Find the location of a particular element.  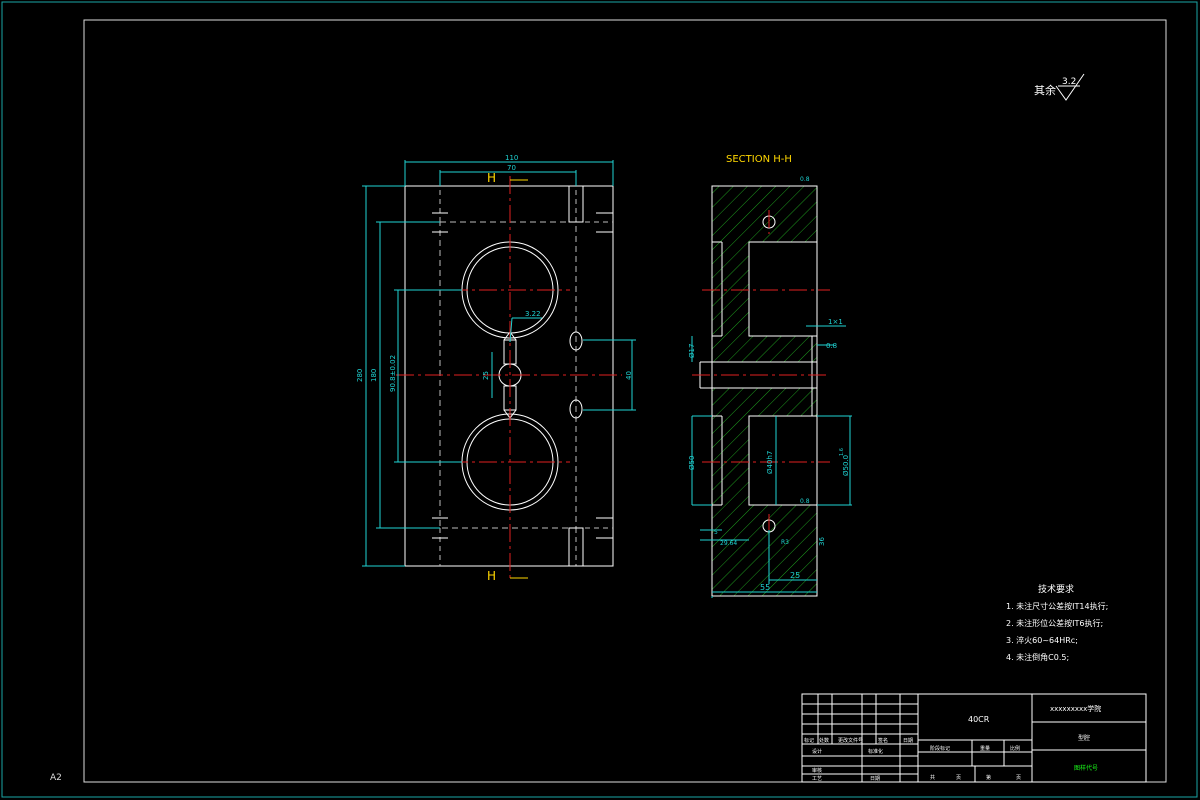

surface-finish-note: 其余 3.2 is located at coordinates (1059, 87).